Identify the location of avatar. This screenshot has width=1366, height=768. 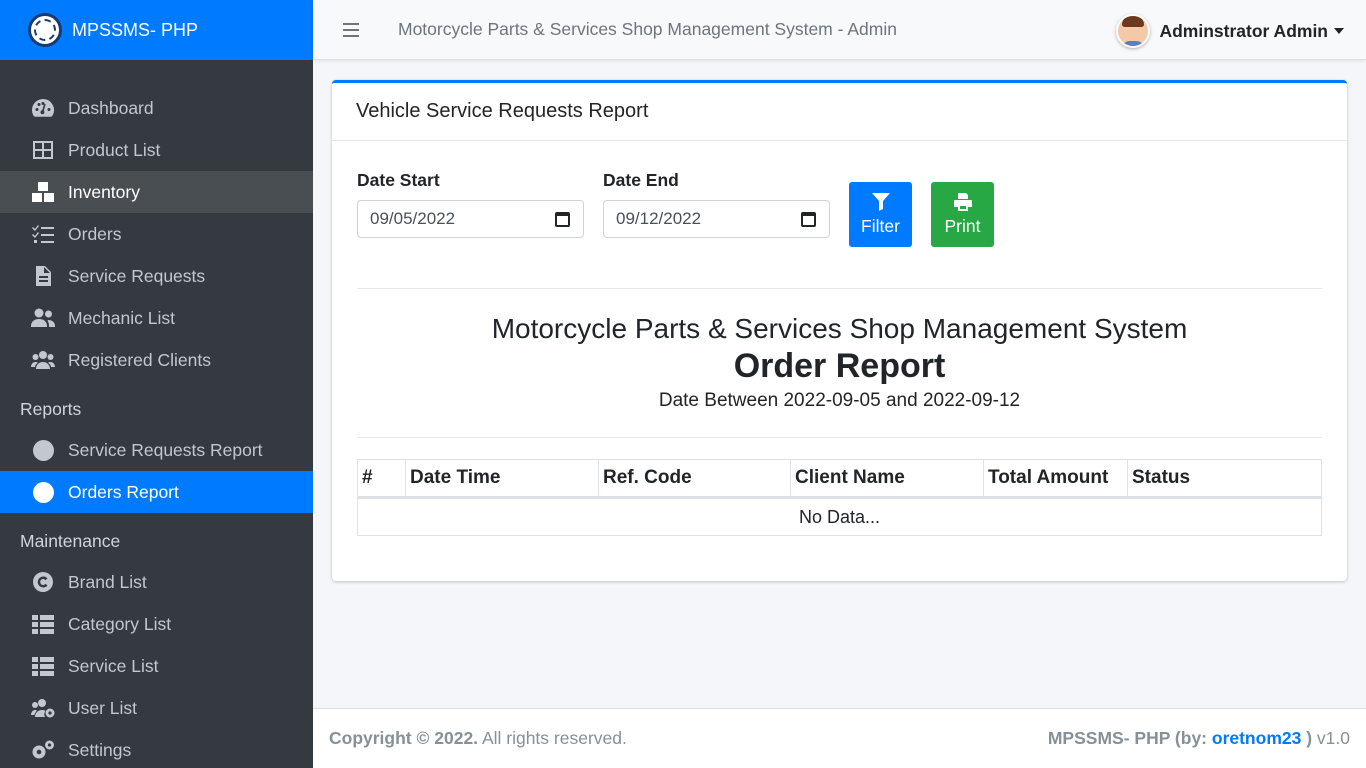
(1133, 31).